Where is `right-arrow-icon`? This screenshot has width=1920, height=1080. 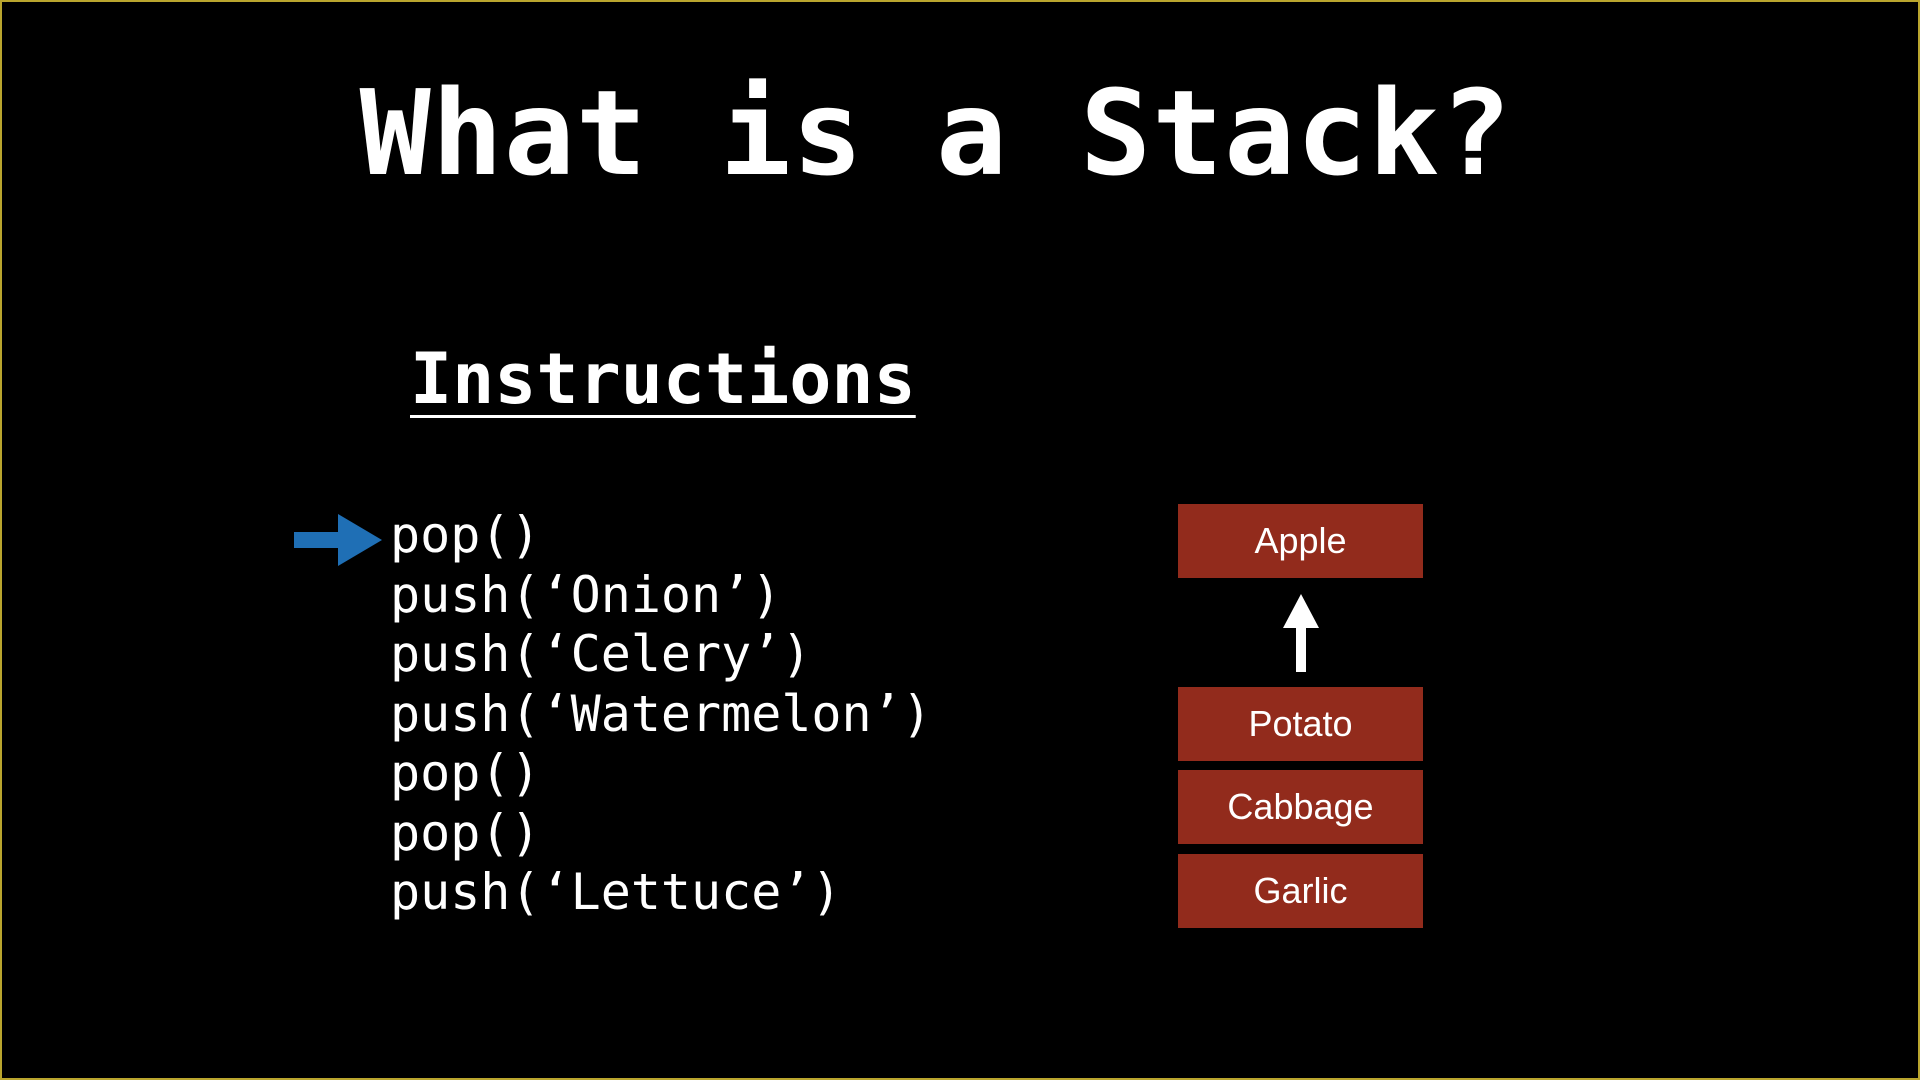
right-arrow-icon is located at coordinates (338, 540).